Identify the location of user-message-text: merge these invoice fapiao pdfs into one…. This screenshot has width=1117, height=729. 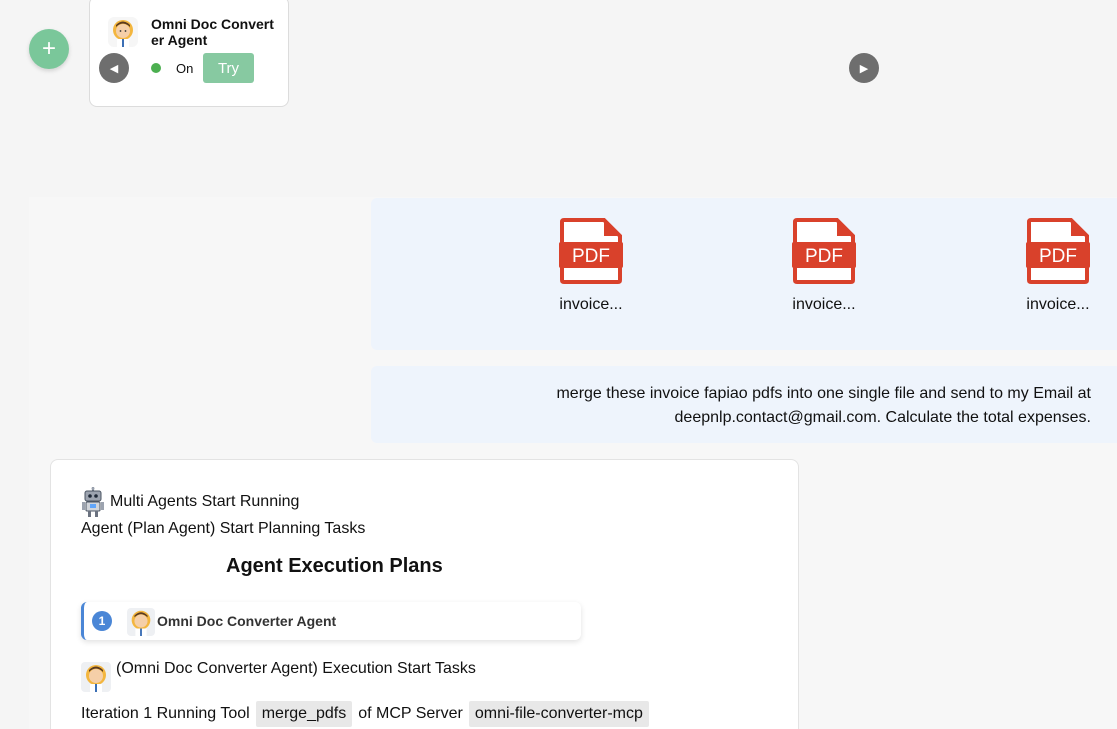
(823, 405).